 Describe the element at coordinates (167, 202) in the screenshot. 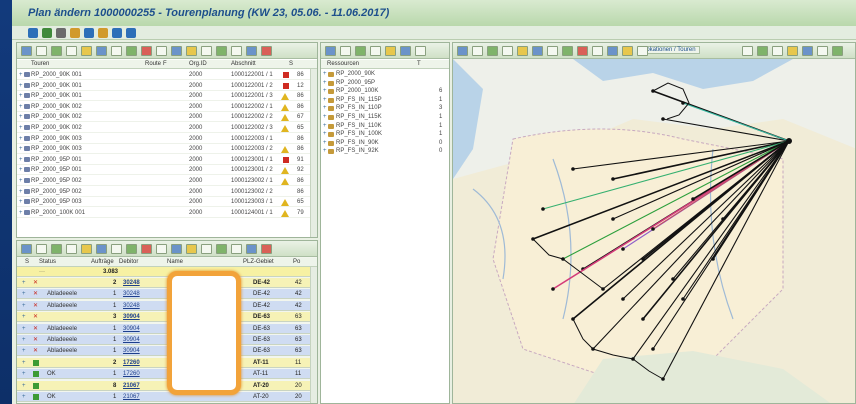

I see `table-row: + RP_2000_95P 003 2000 1000123003 / 1 65` at that location.